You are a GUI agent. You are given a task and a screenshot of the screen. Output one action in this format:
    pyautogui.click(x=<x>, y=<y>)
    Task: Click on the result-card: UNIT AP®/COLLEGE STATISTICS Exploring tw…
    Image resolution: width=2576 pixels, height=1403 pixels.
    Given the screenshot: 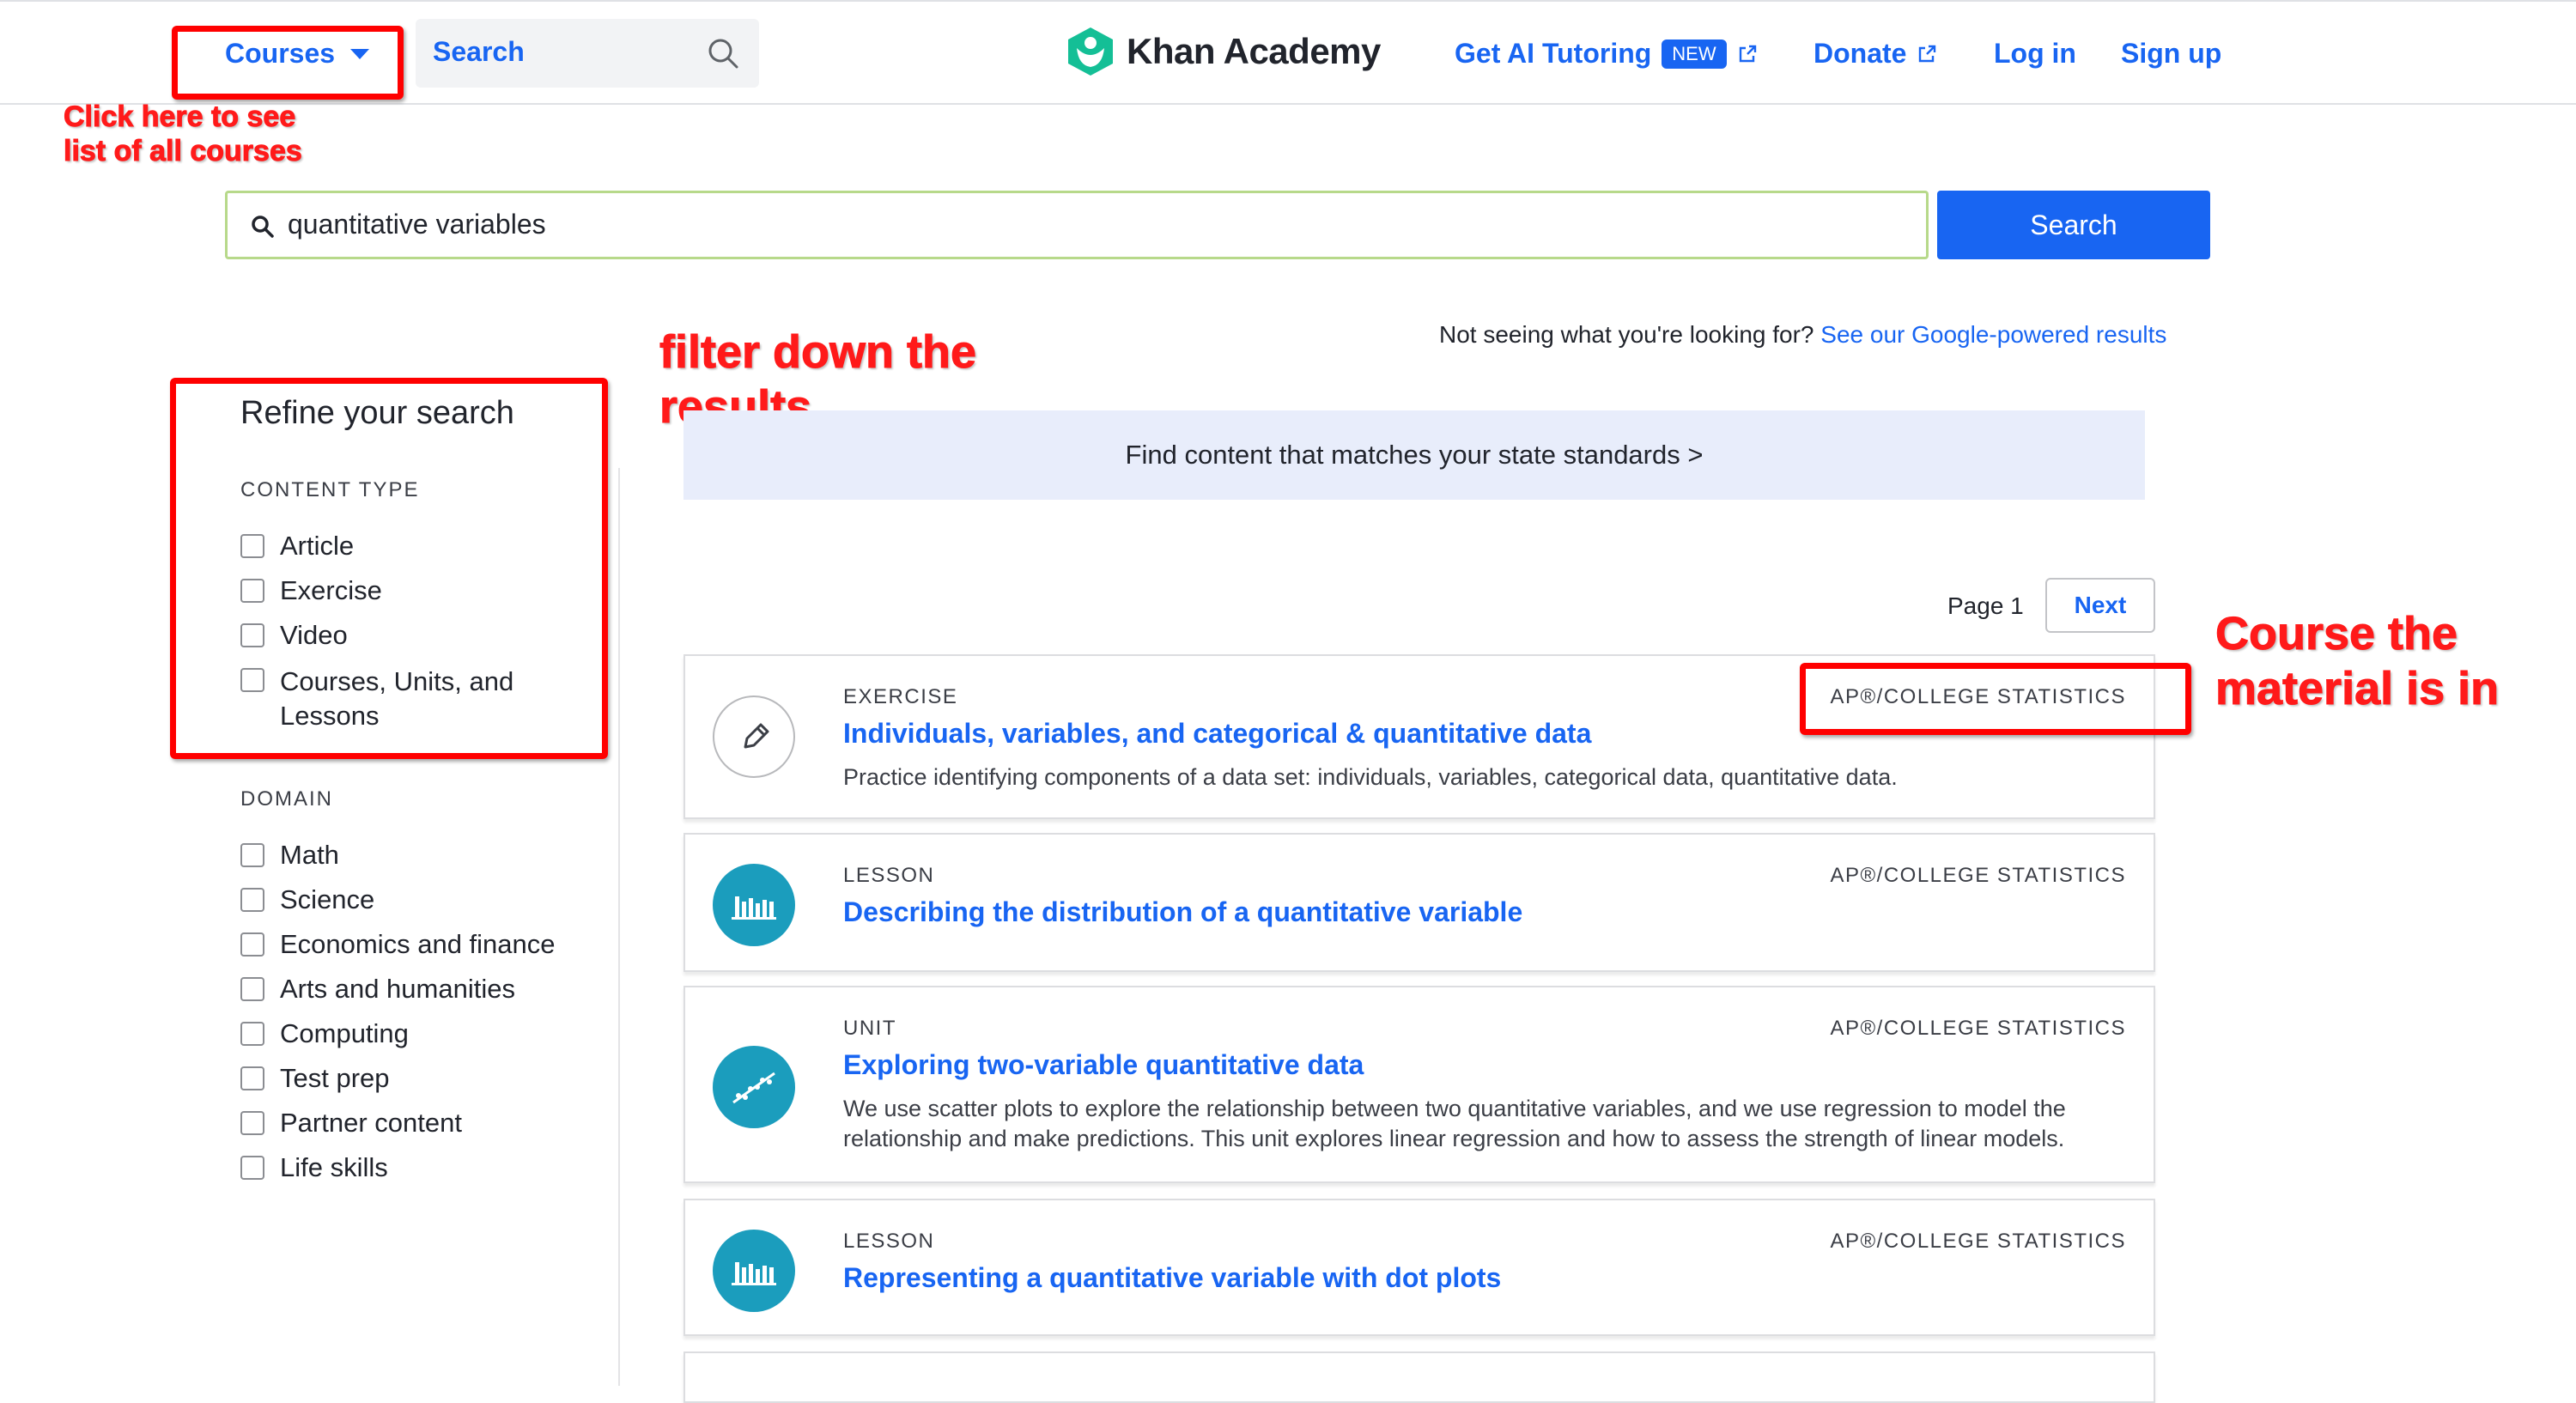 What is the action you would take?
    pyautogui.click(x=1419, y=1084)
    